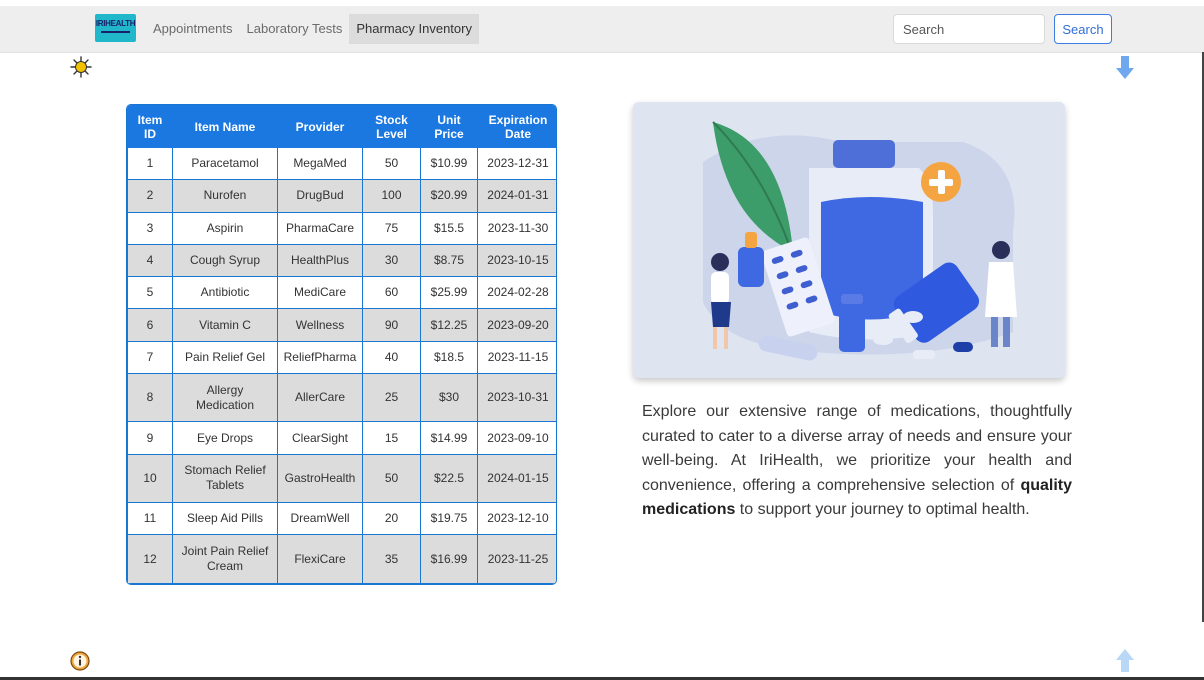 The image size is (1204, 680). I want to click on cell-item-id: 9, so click(150, 438).